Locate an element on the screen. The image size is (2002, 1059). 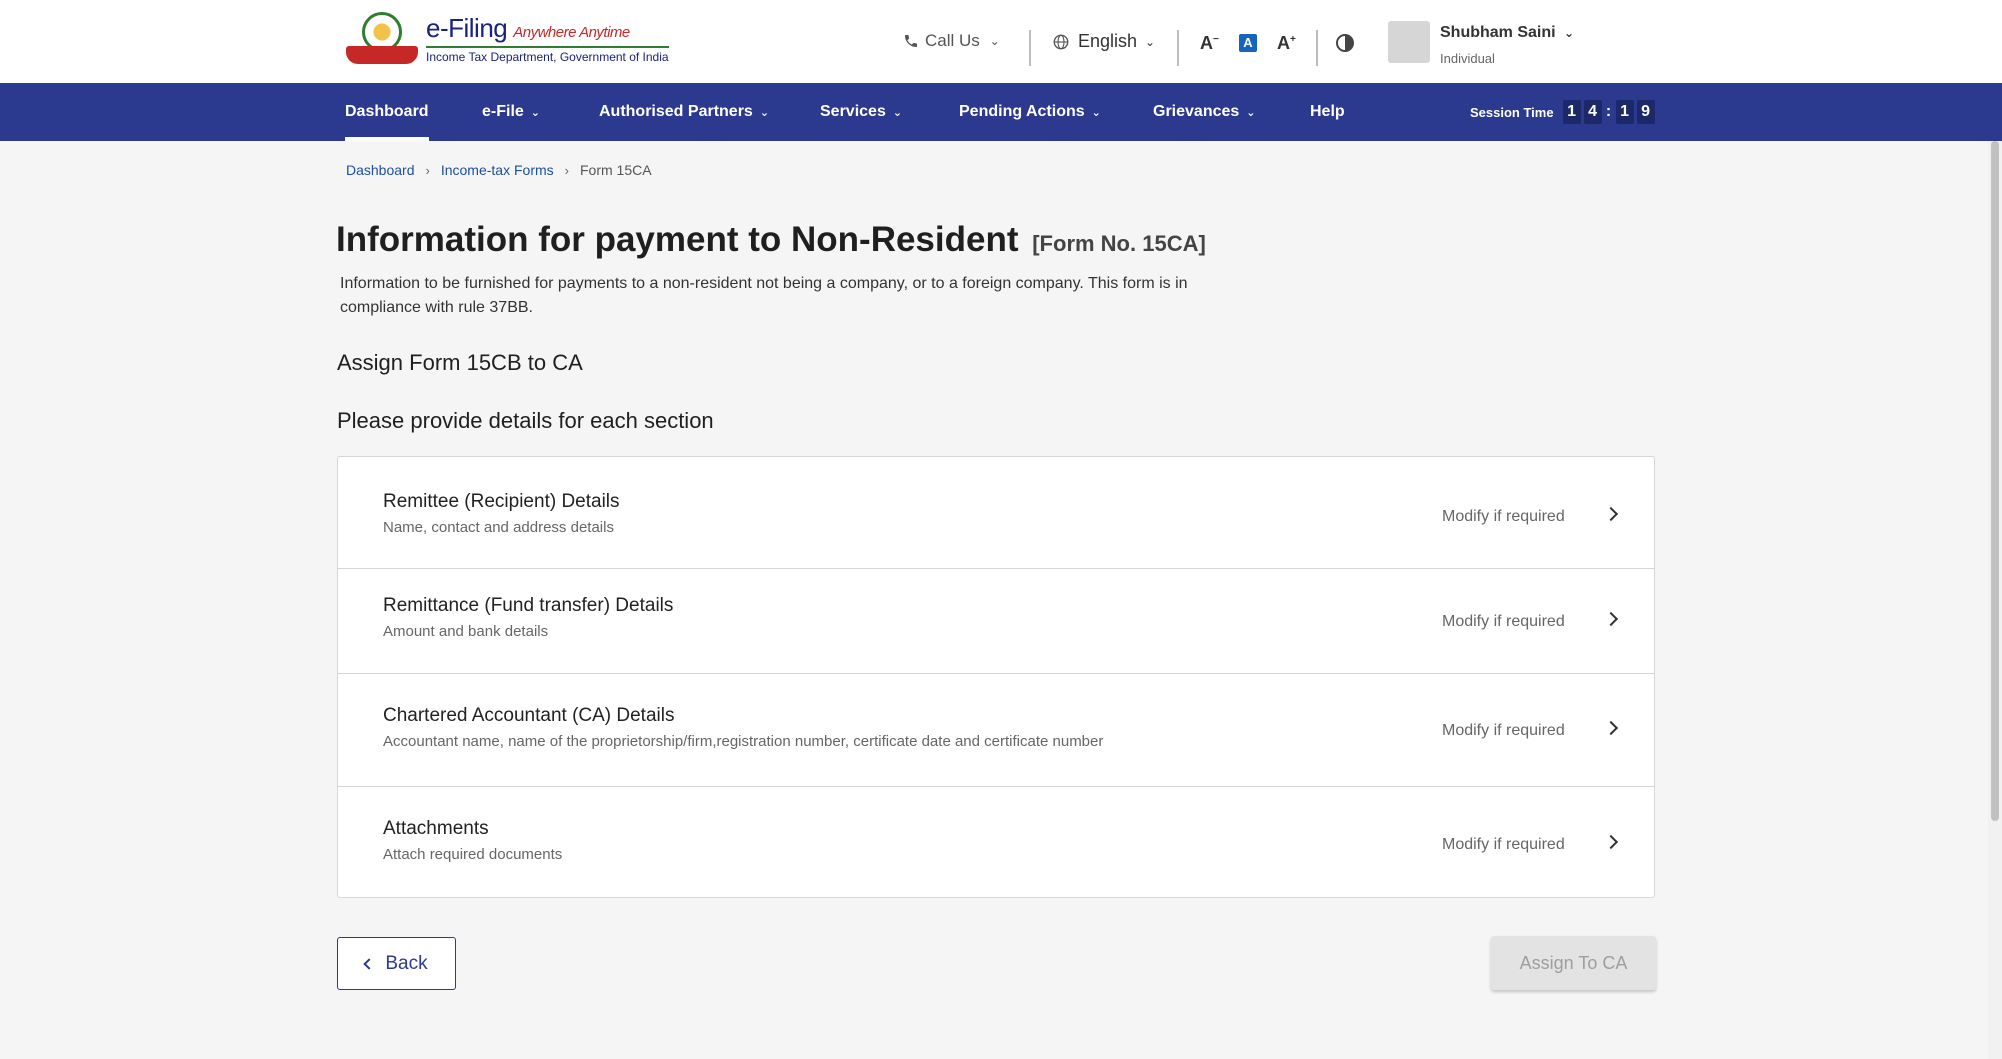
breadcrumb: Dashboard › Income-tax Forms › Form 15CA is located at coordinates (499, 170).